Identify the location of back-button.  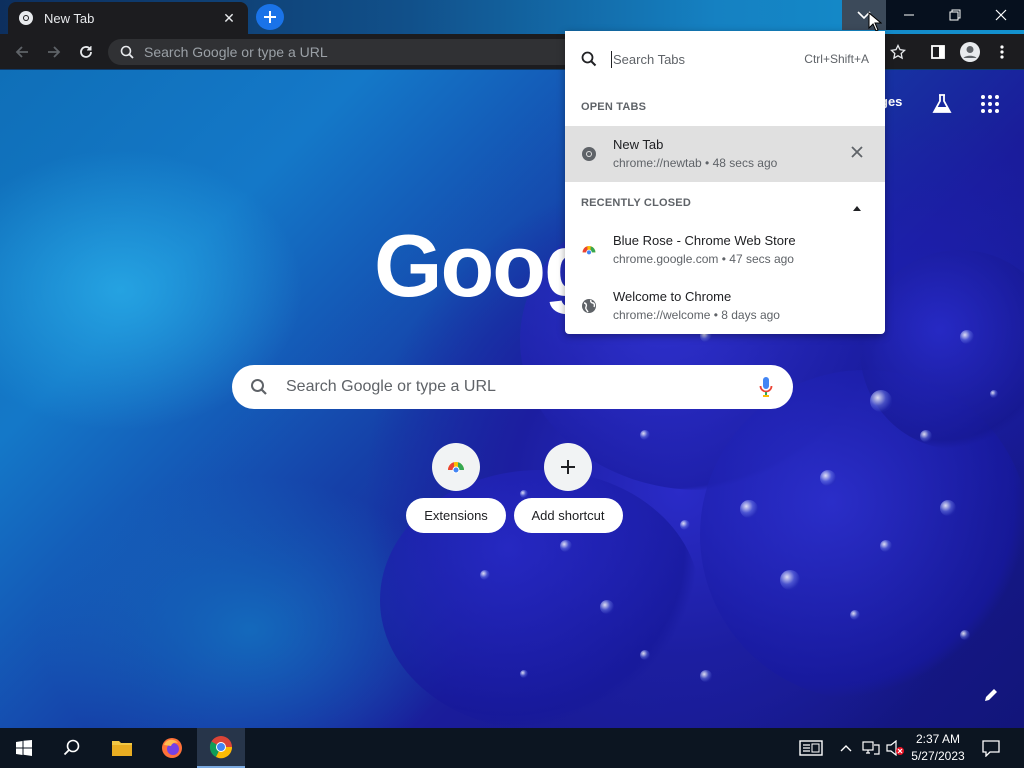
(22, 52).